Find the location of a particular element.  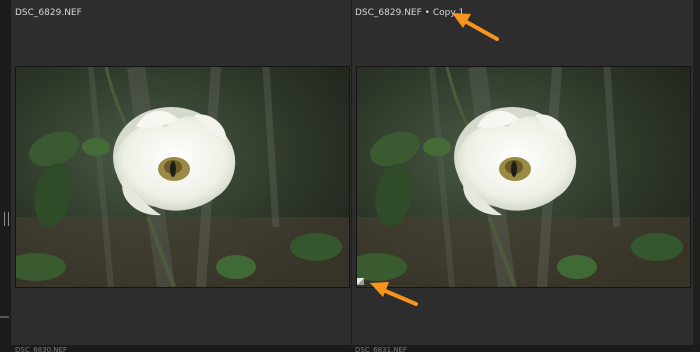

right-panel-rail is located at coordinates (696, 176).